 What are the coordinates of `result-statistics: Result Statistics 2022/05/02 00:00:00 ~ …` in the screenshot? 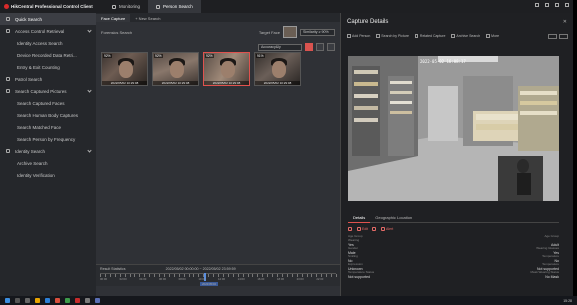 It's located at (218, 275).